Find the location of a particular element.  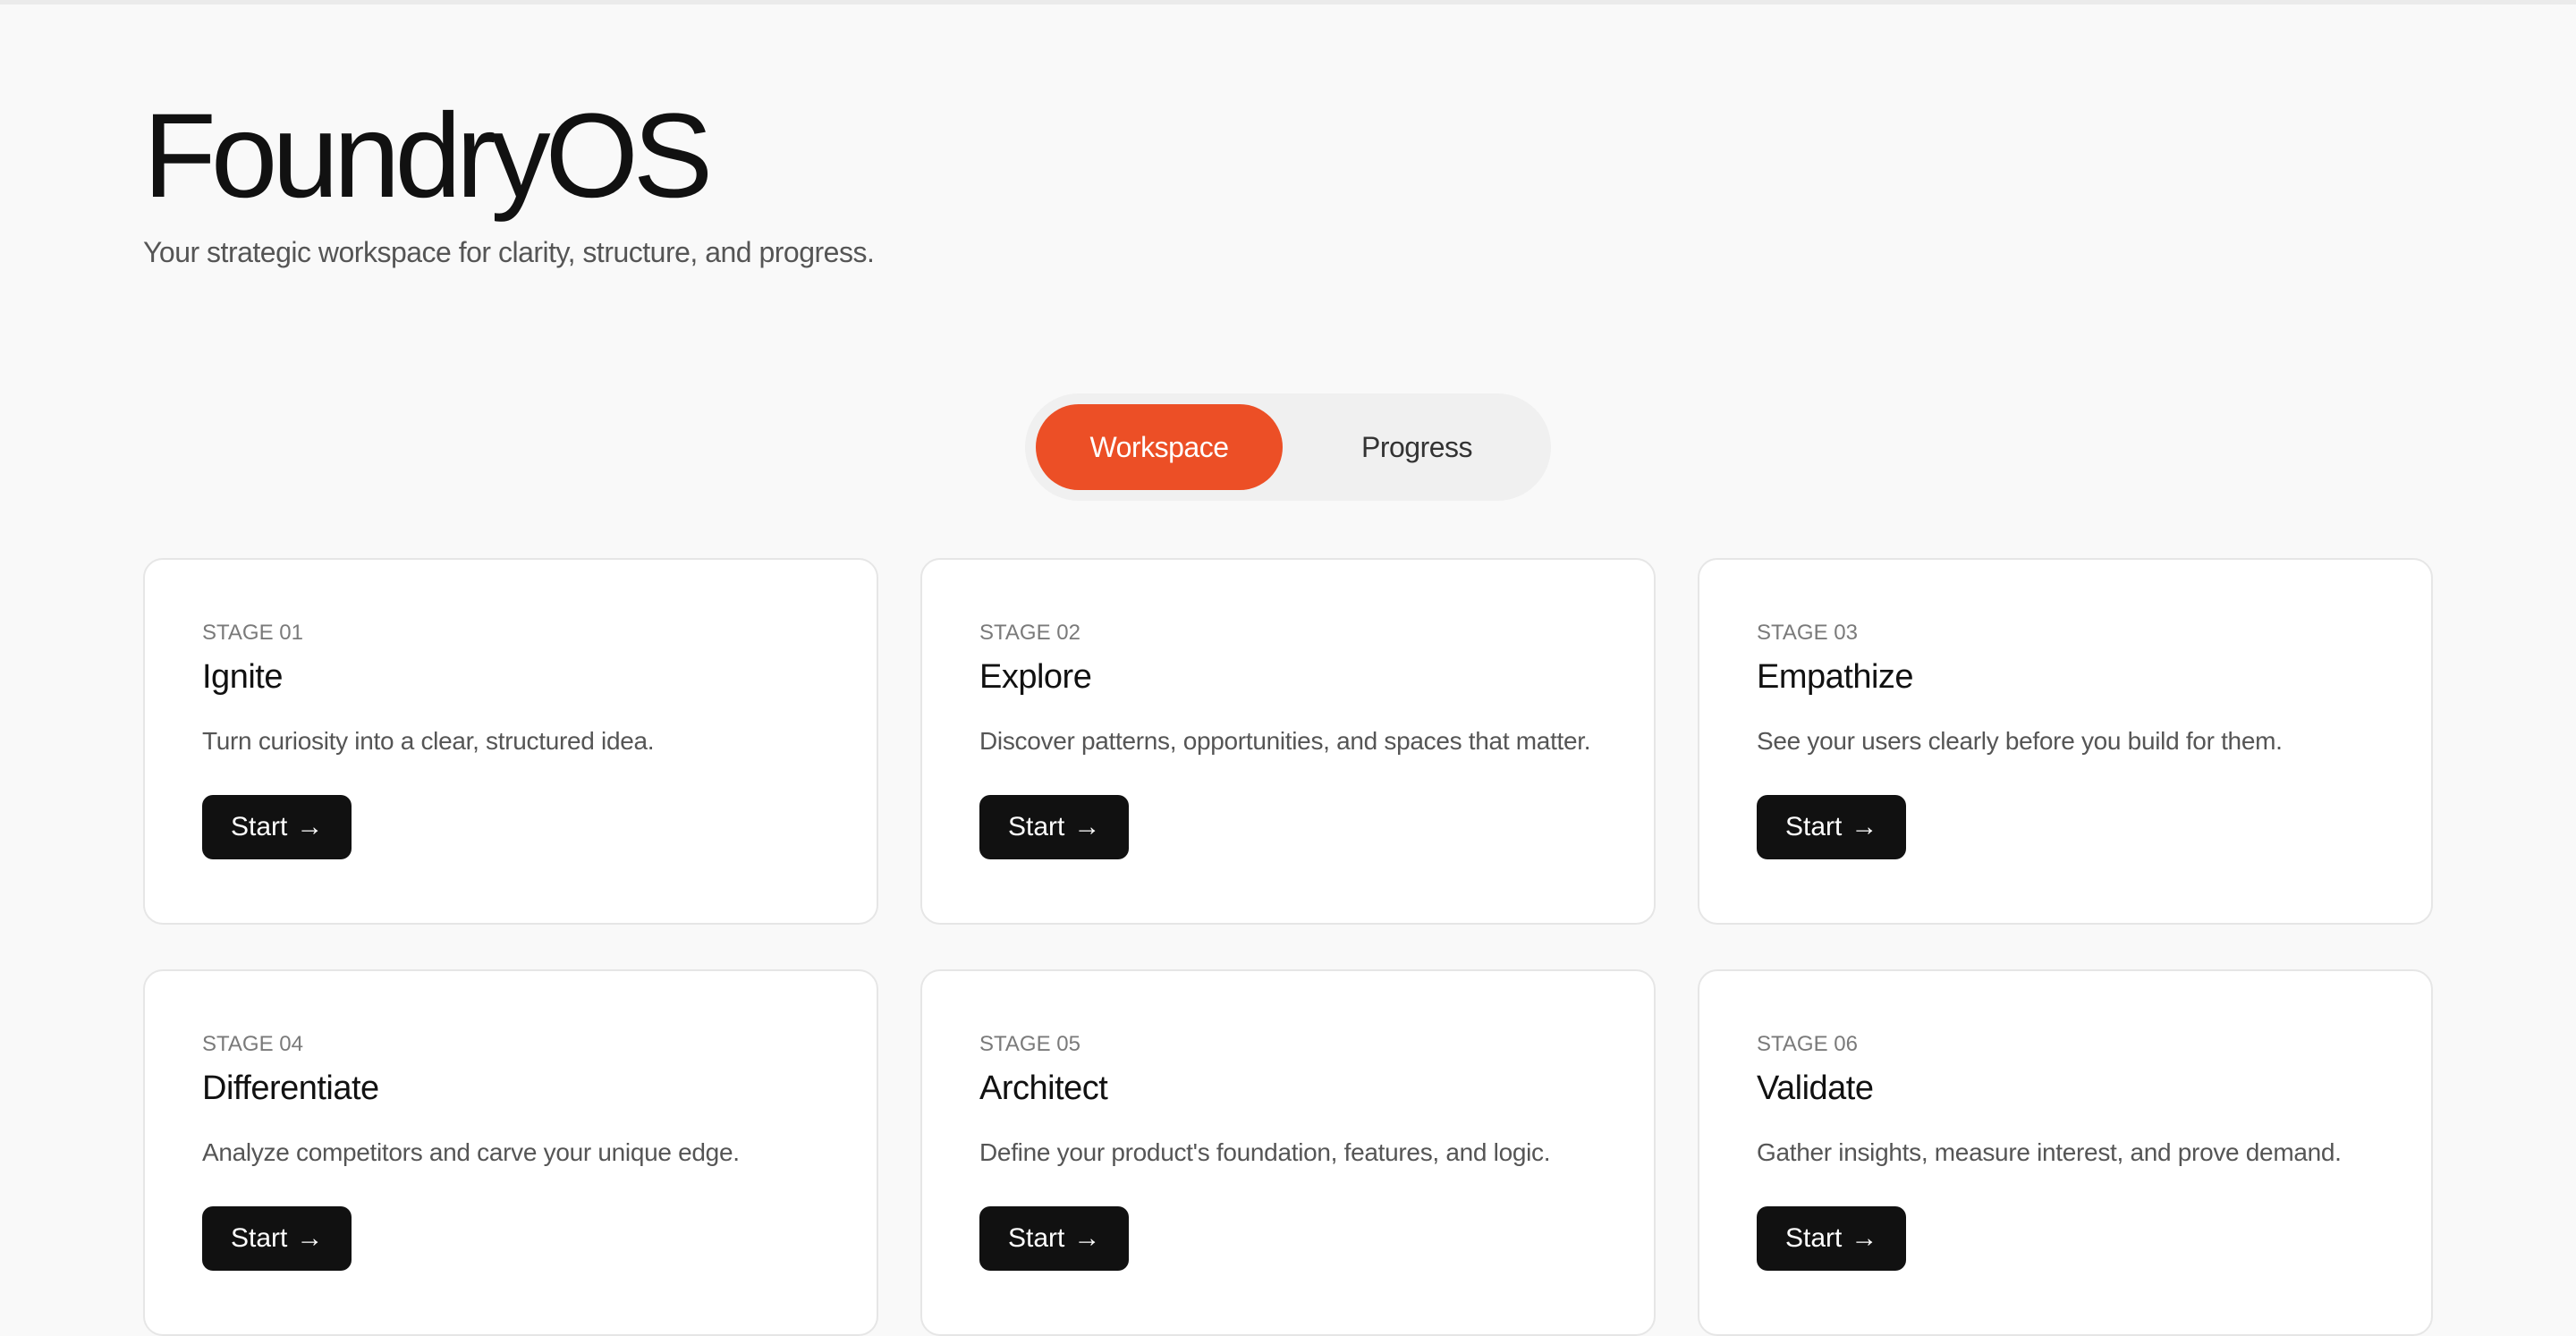

top-border is located at coordinates (1288, 2).